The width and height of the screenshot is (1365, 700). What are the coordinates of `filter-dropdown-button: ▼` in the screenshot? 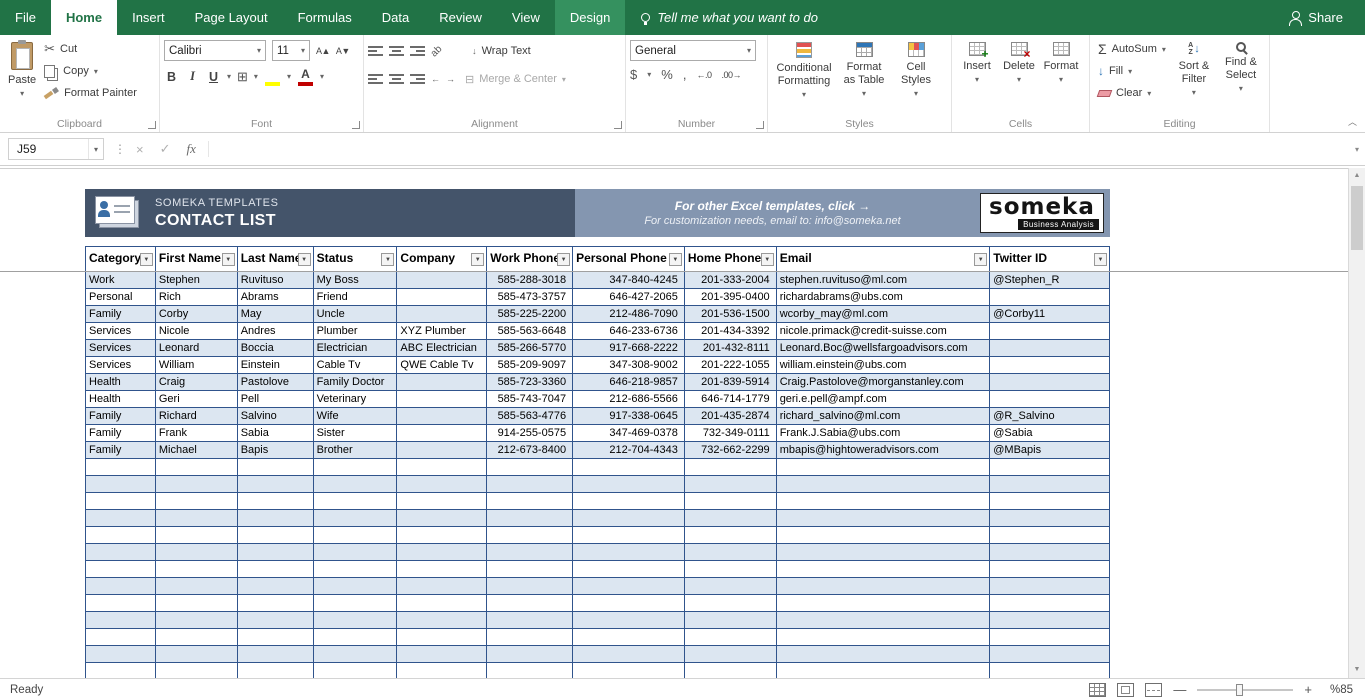 It's located at (388, 259).